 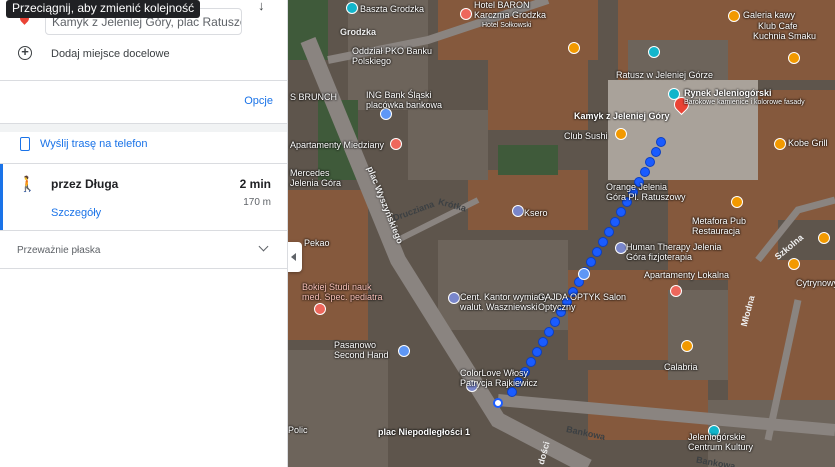 What do you see at coordinates (110, 54) in the screenshot?
I see `add-destination-label: Dodaj miejsce docelowe` at bounding box center [110, 54].